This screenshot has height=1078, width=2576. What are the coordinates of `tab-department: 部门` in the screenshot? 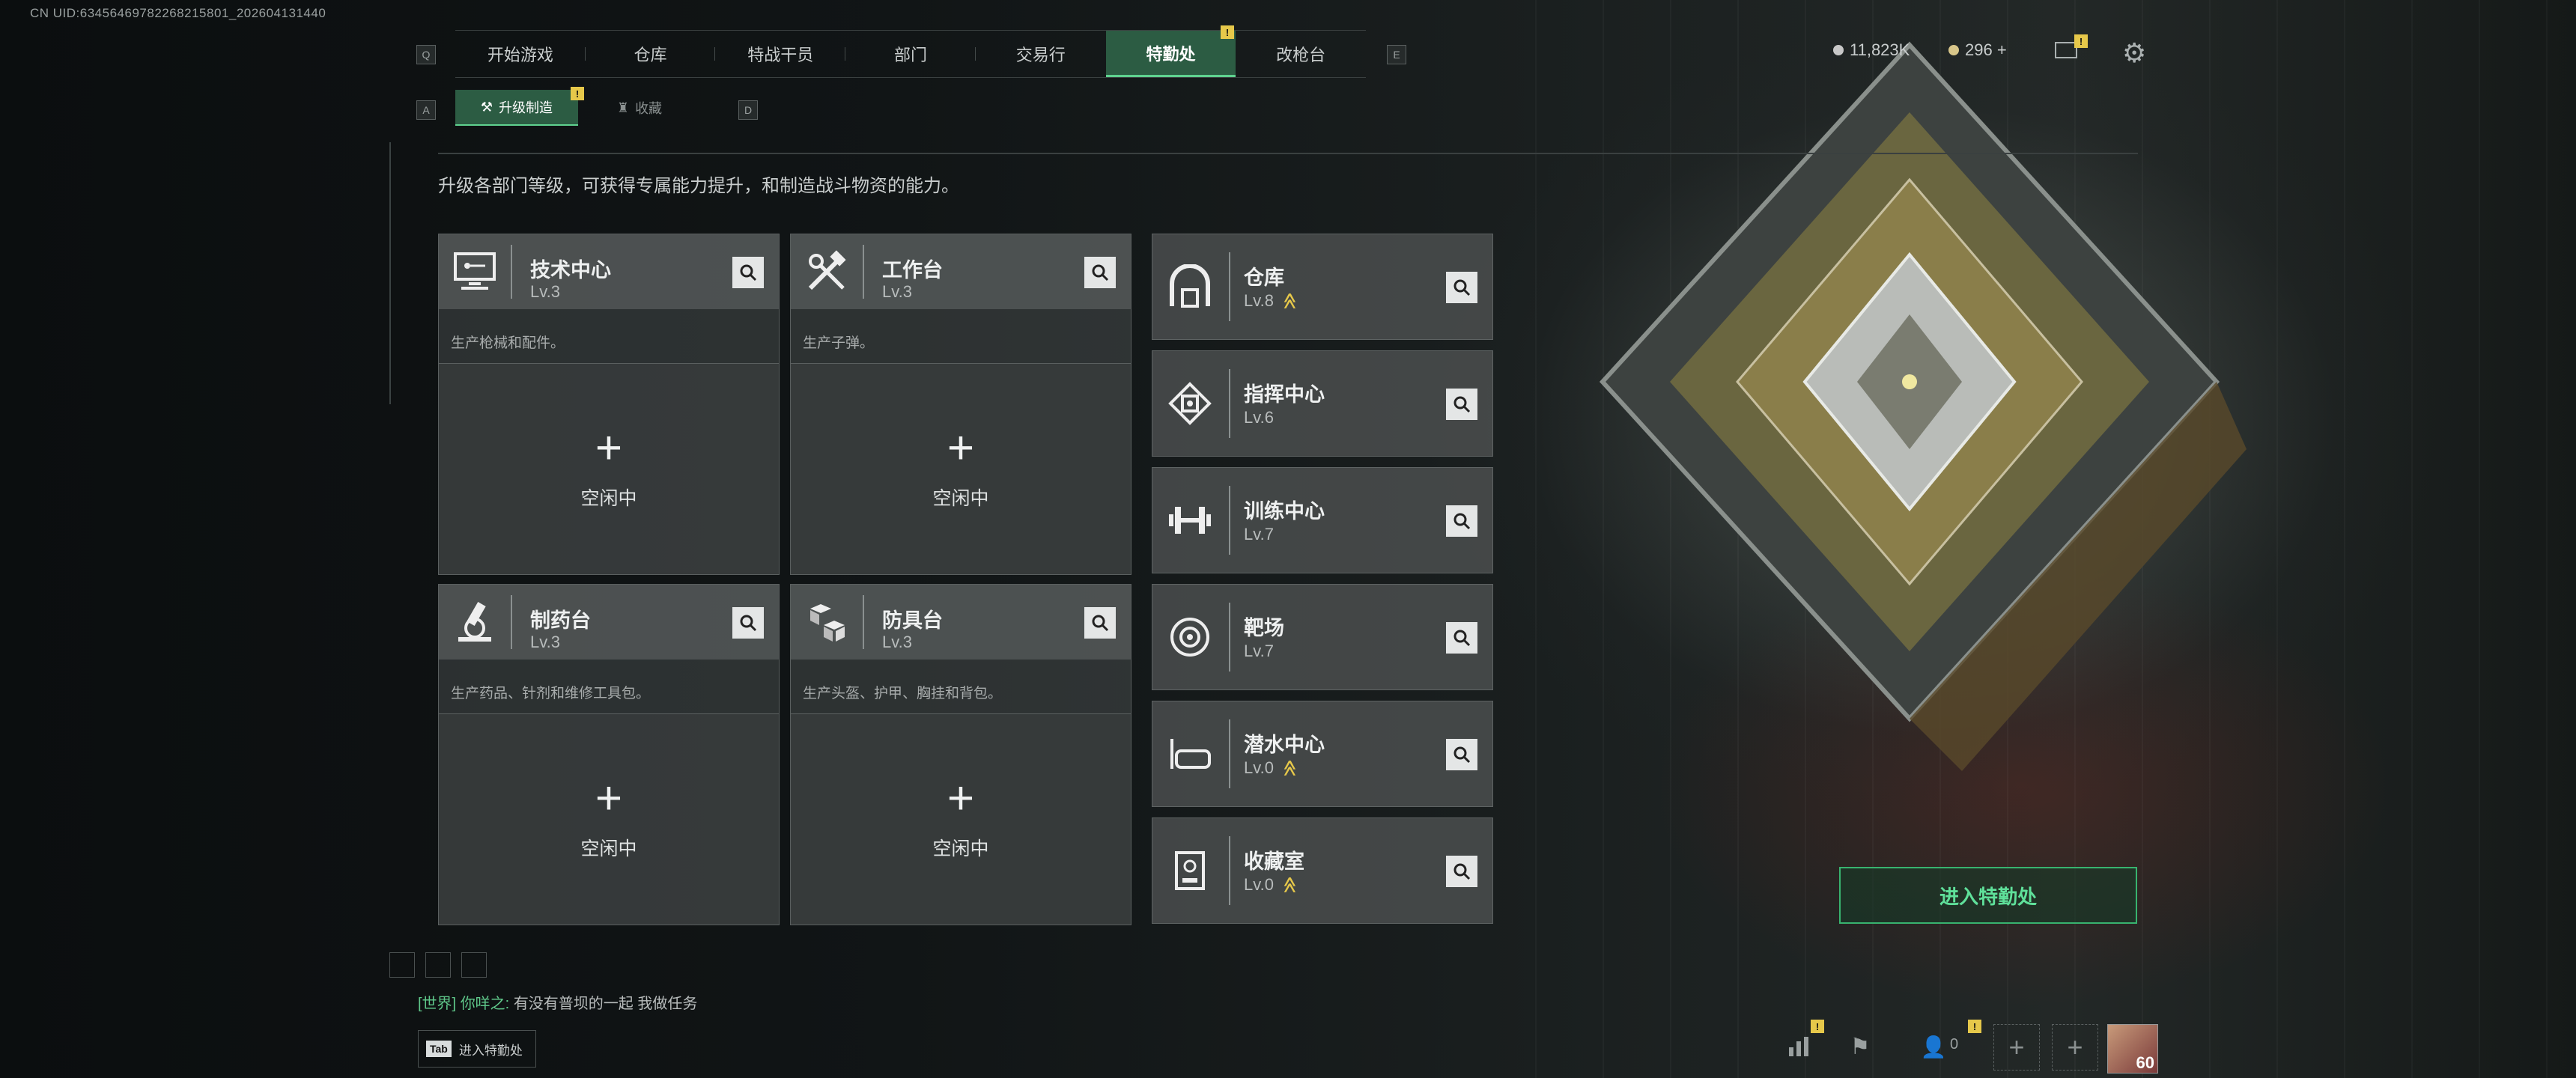 It's located at (910, 54).